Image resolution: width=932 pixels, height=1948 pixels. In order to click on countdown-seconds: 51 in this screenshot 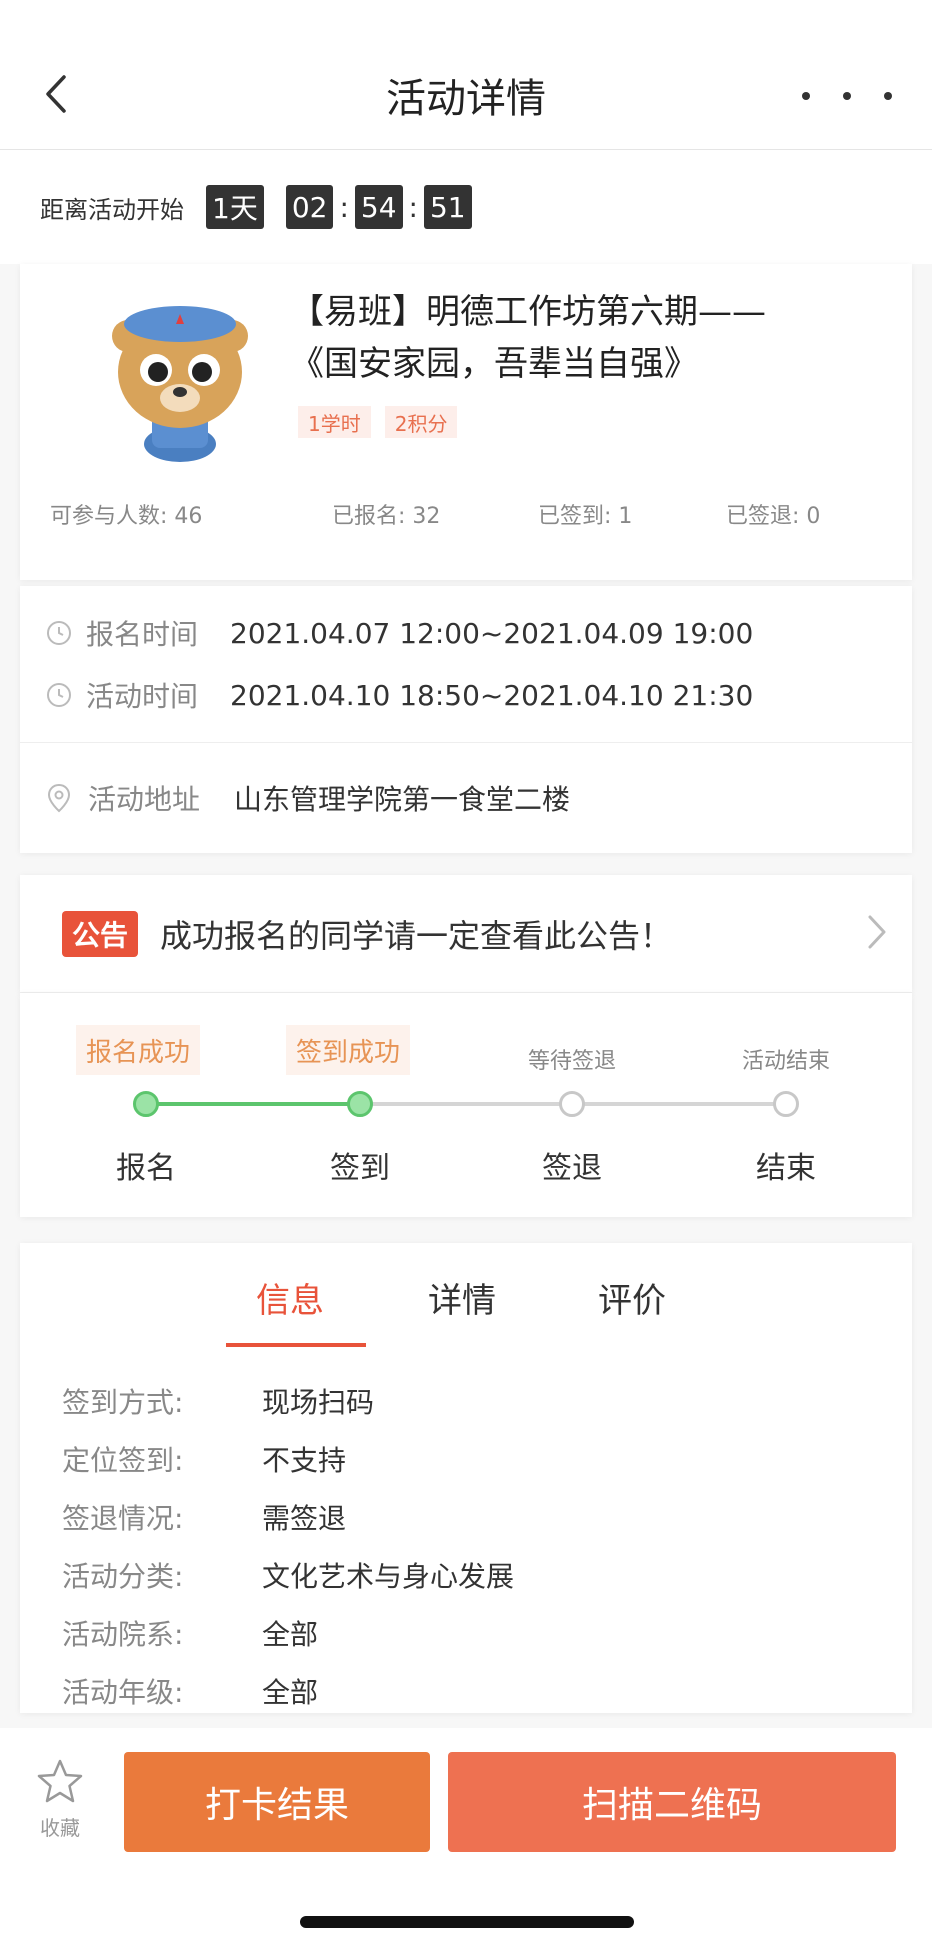, I will do `click(447, 207)`.